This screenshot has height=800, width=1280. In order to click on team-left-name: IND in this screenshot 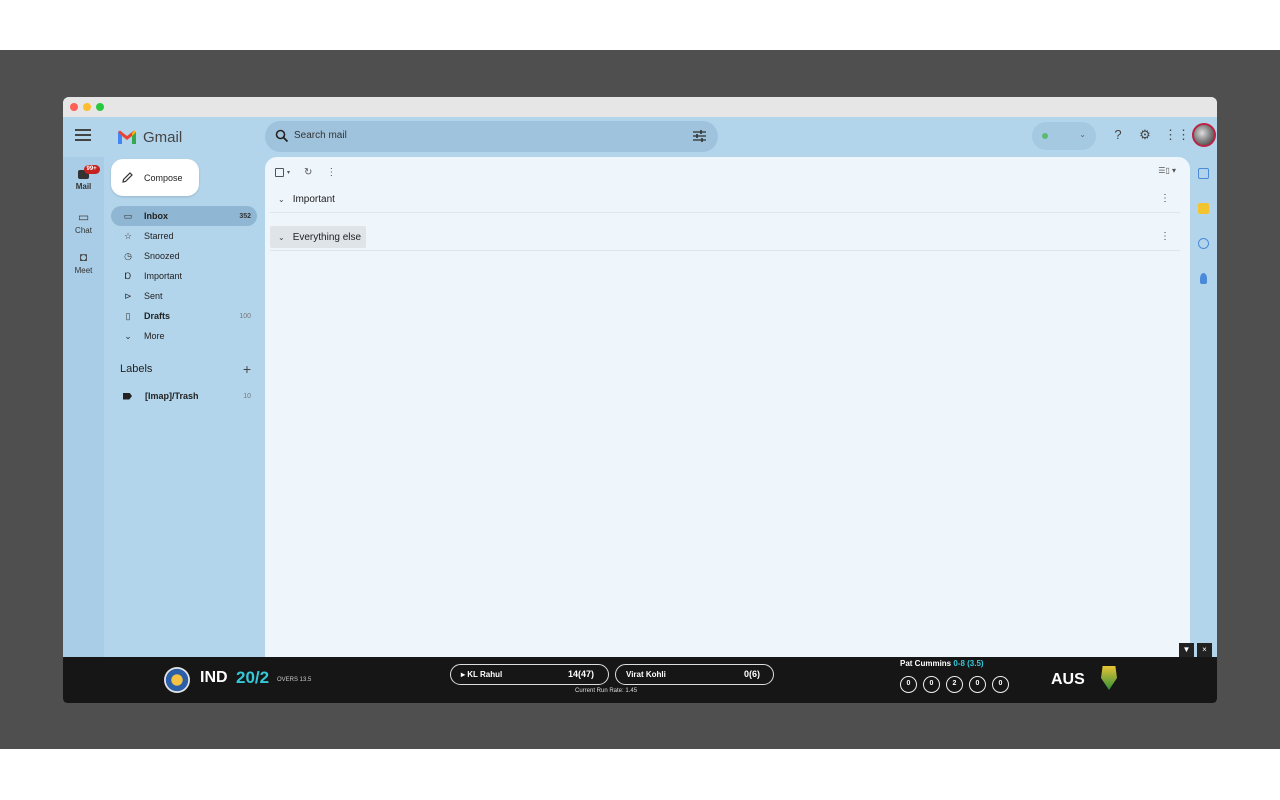, I will do `click(214, 677)`.